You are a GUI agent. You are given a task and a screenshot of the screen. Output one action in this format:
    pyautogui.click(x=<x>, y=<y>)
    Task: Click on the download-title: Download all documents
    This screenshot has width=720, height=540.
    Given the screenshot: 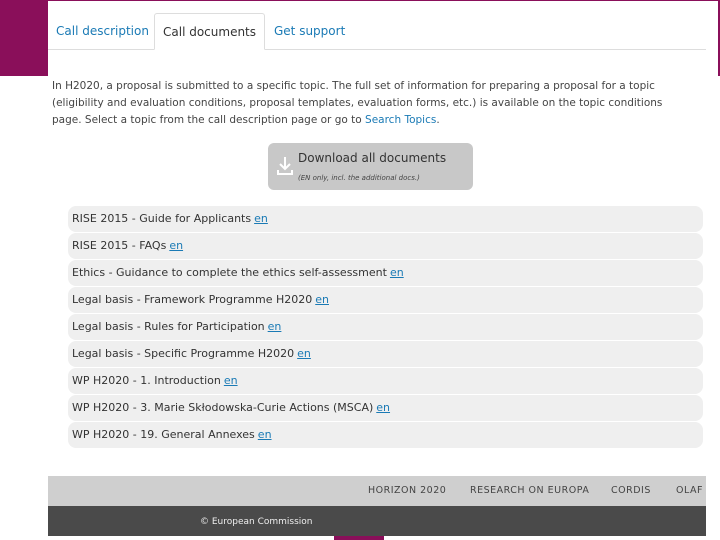 What is the action you would take?
    pyautogui.click(x=372, y=158)
    